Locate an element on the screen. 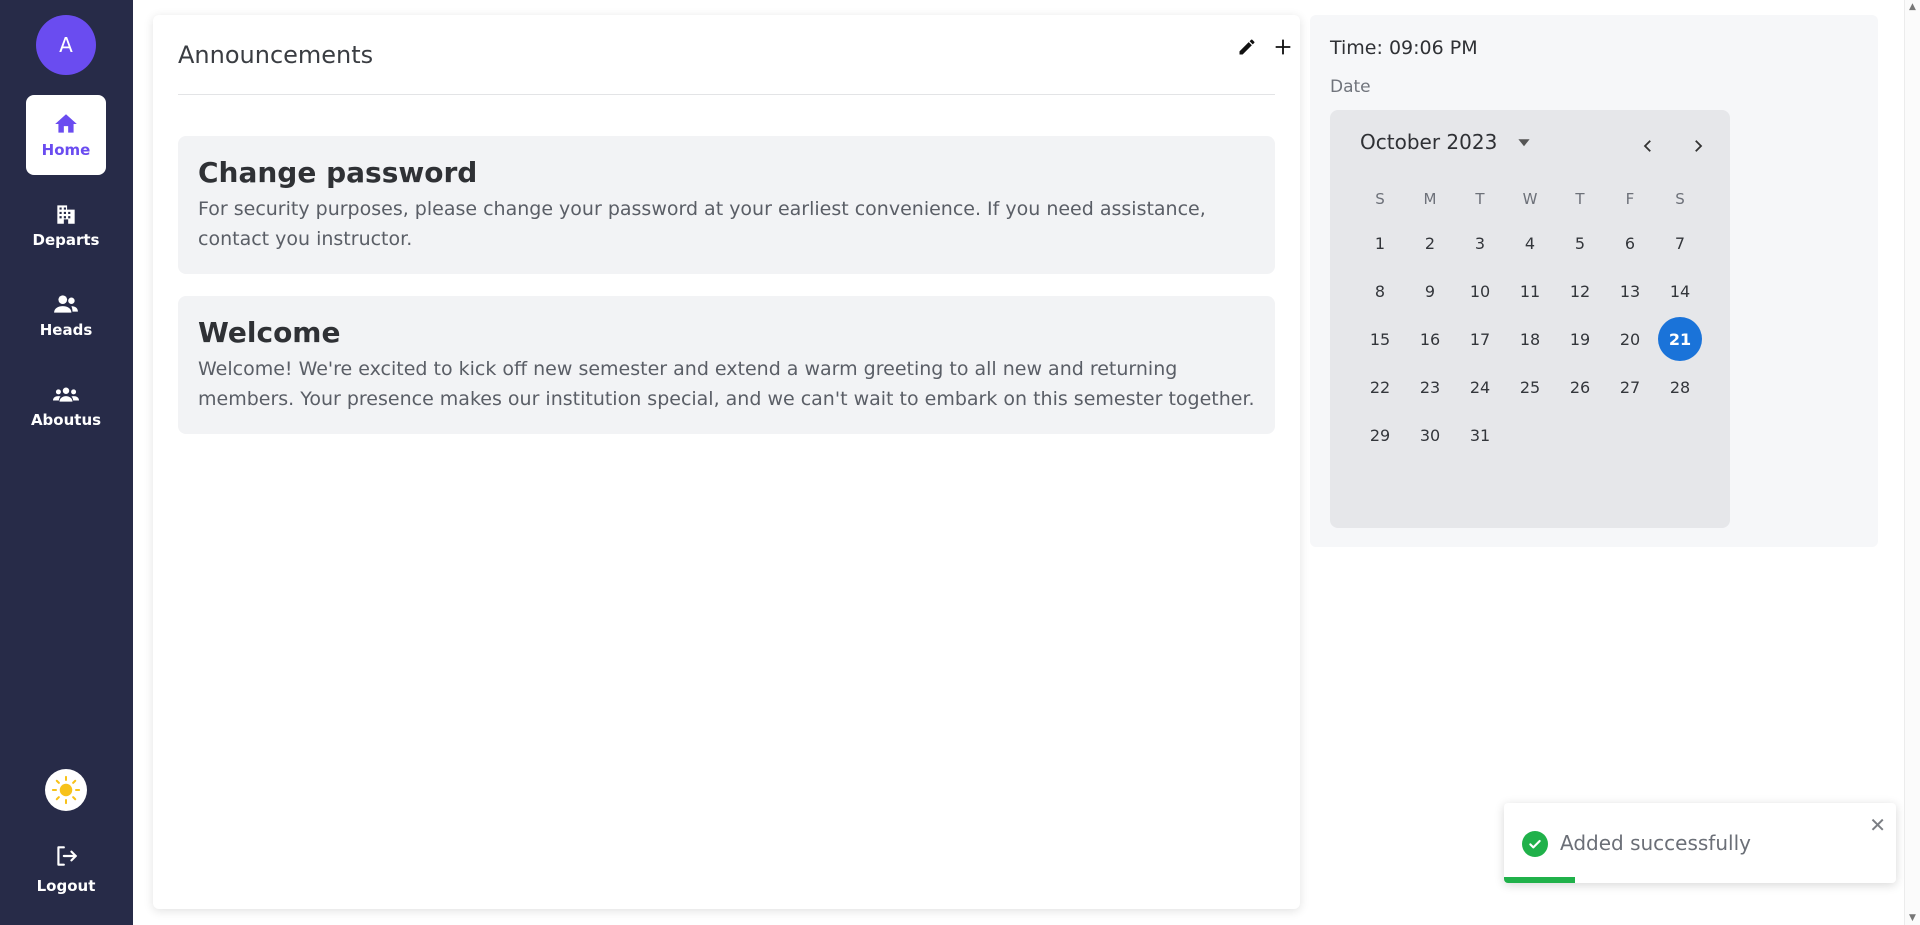 The image size is (1920, 925). calendar-day: 15 is located at coordinates (1380, 339).